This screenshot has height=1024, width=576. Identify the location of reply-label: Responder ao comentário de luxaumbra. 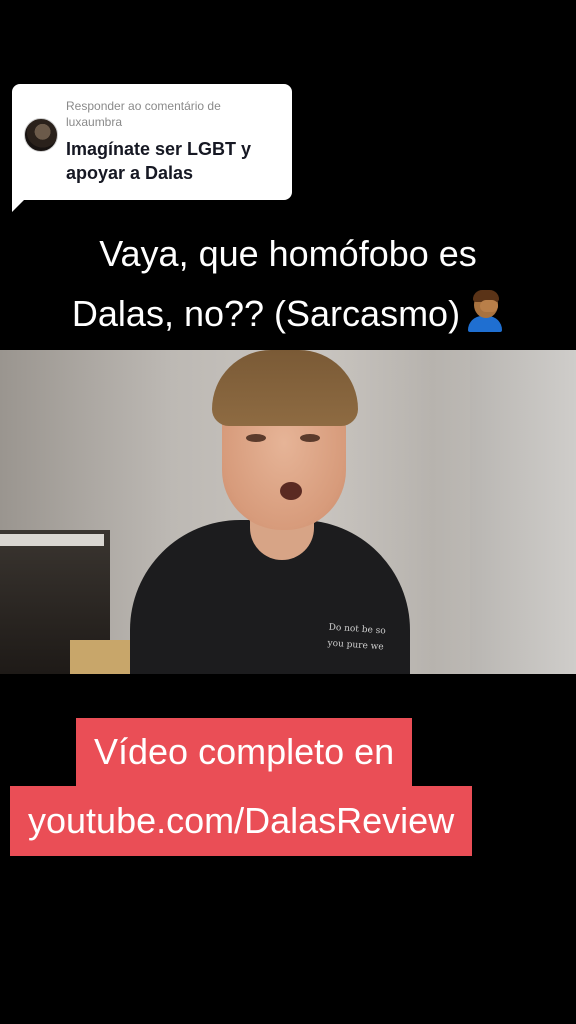
(143, 114).